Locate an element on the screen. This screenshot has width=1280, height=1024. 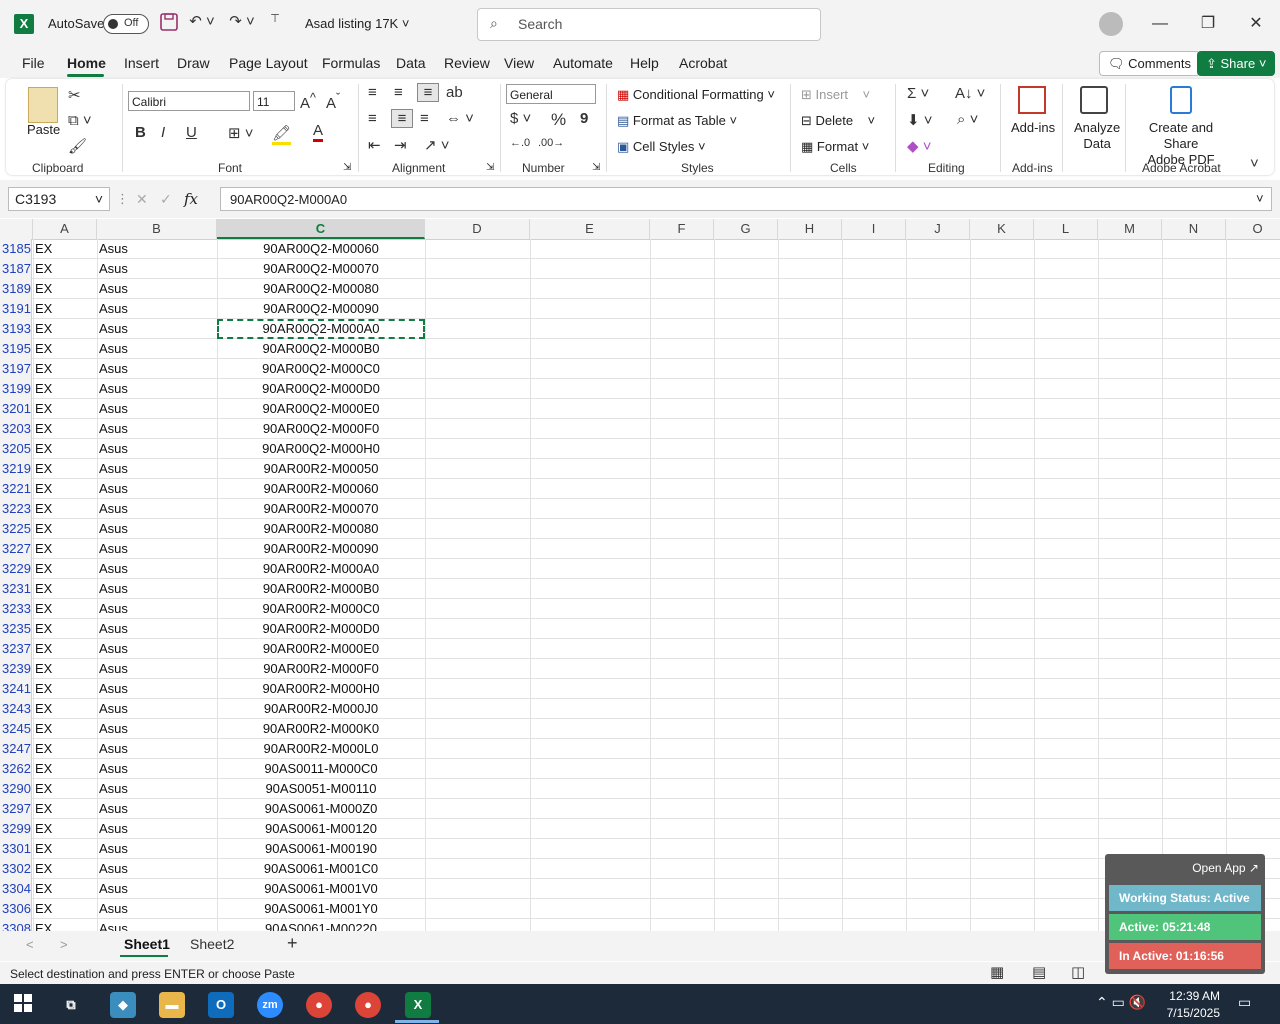
decrease-indent-icon: ⇤ is located at coordinates (374, 145).